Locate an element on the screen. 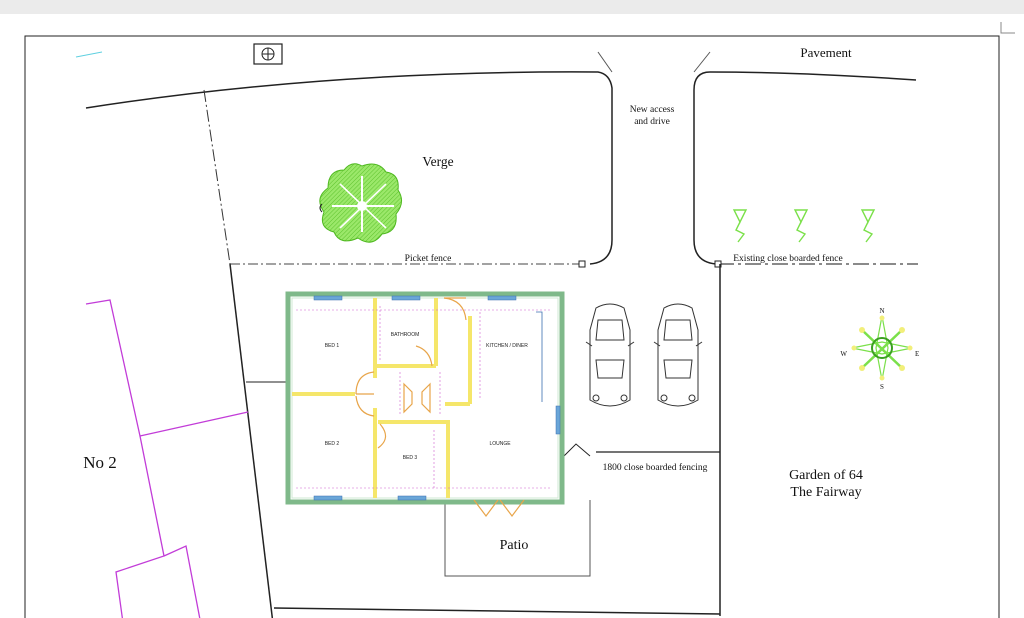 This screenshot has height=618, width=1024. plot-boundary-west is located at coordinates (251, 440).